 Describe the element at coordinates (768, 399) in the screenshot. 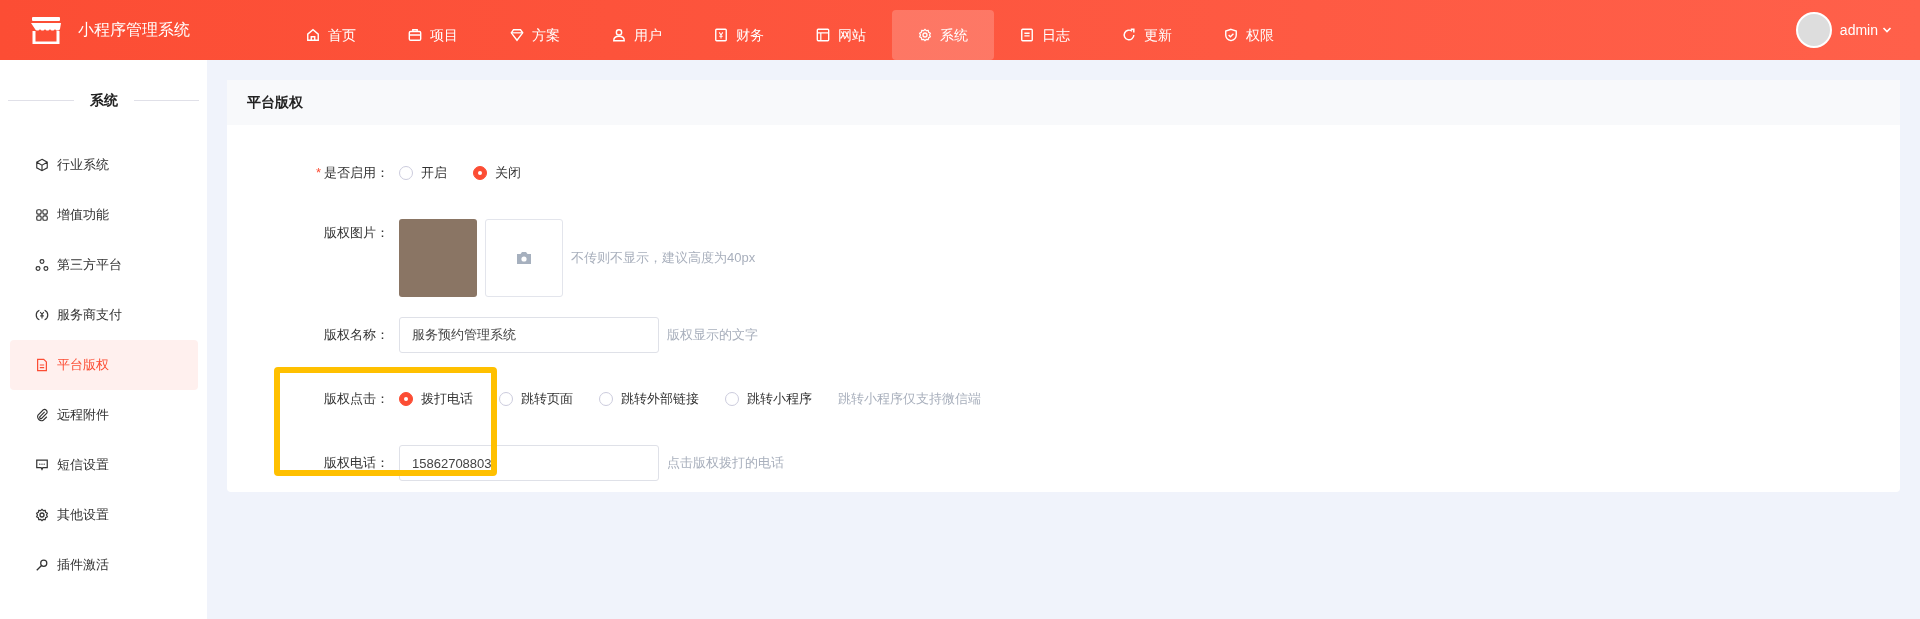

I see `radio-option: 跳转小程序` at that location.